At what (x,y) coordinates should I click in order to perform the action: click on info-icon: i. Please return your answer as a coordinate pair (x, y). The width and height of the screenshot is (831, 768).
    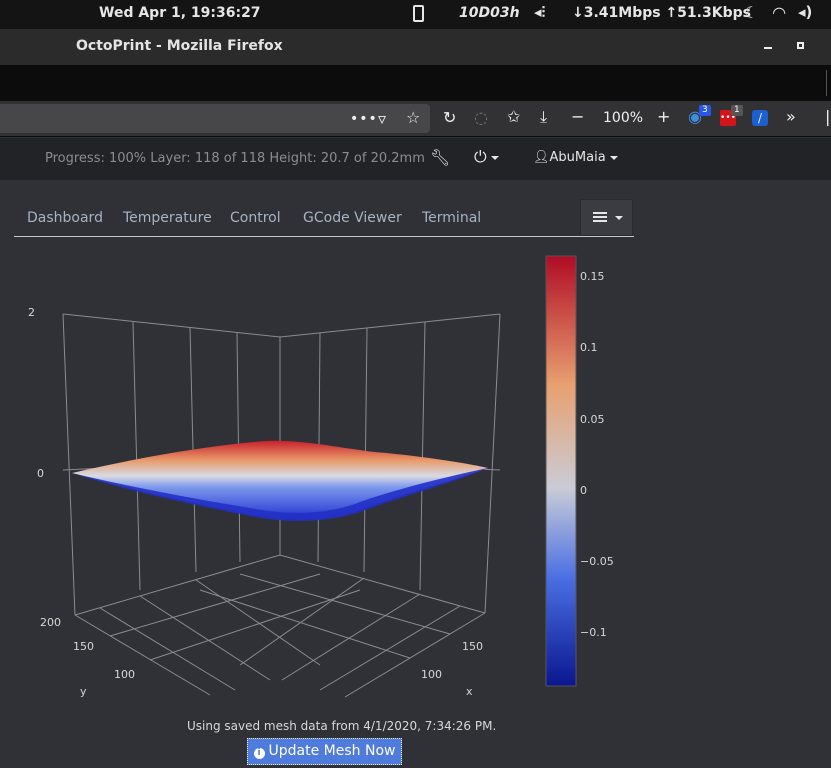
    Looking at the image, I should click on (259, 753).